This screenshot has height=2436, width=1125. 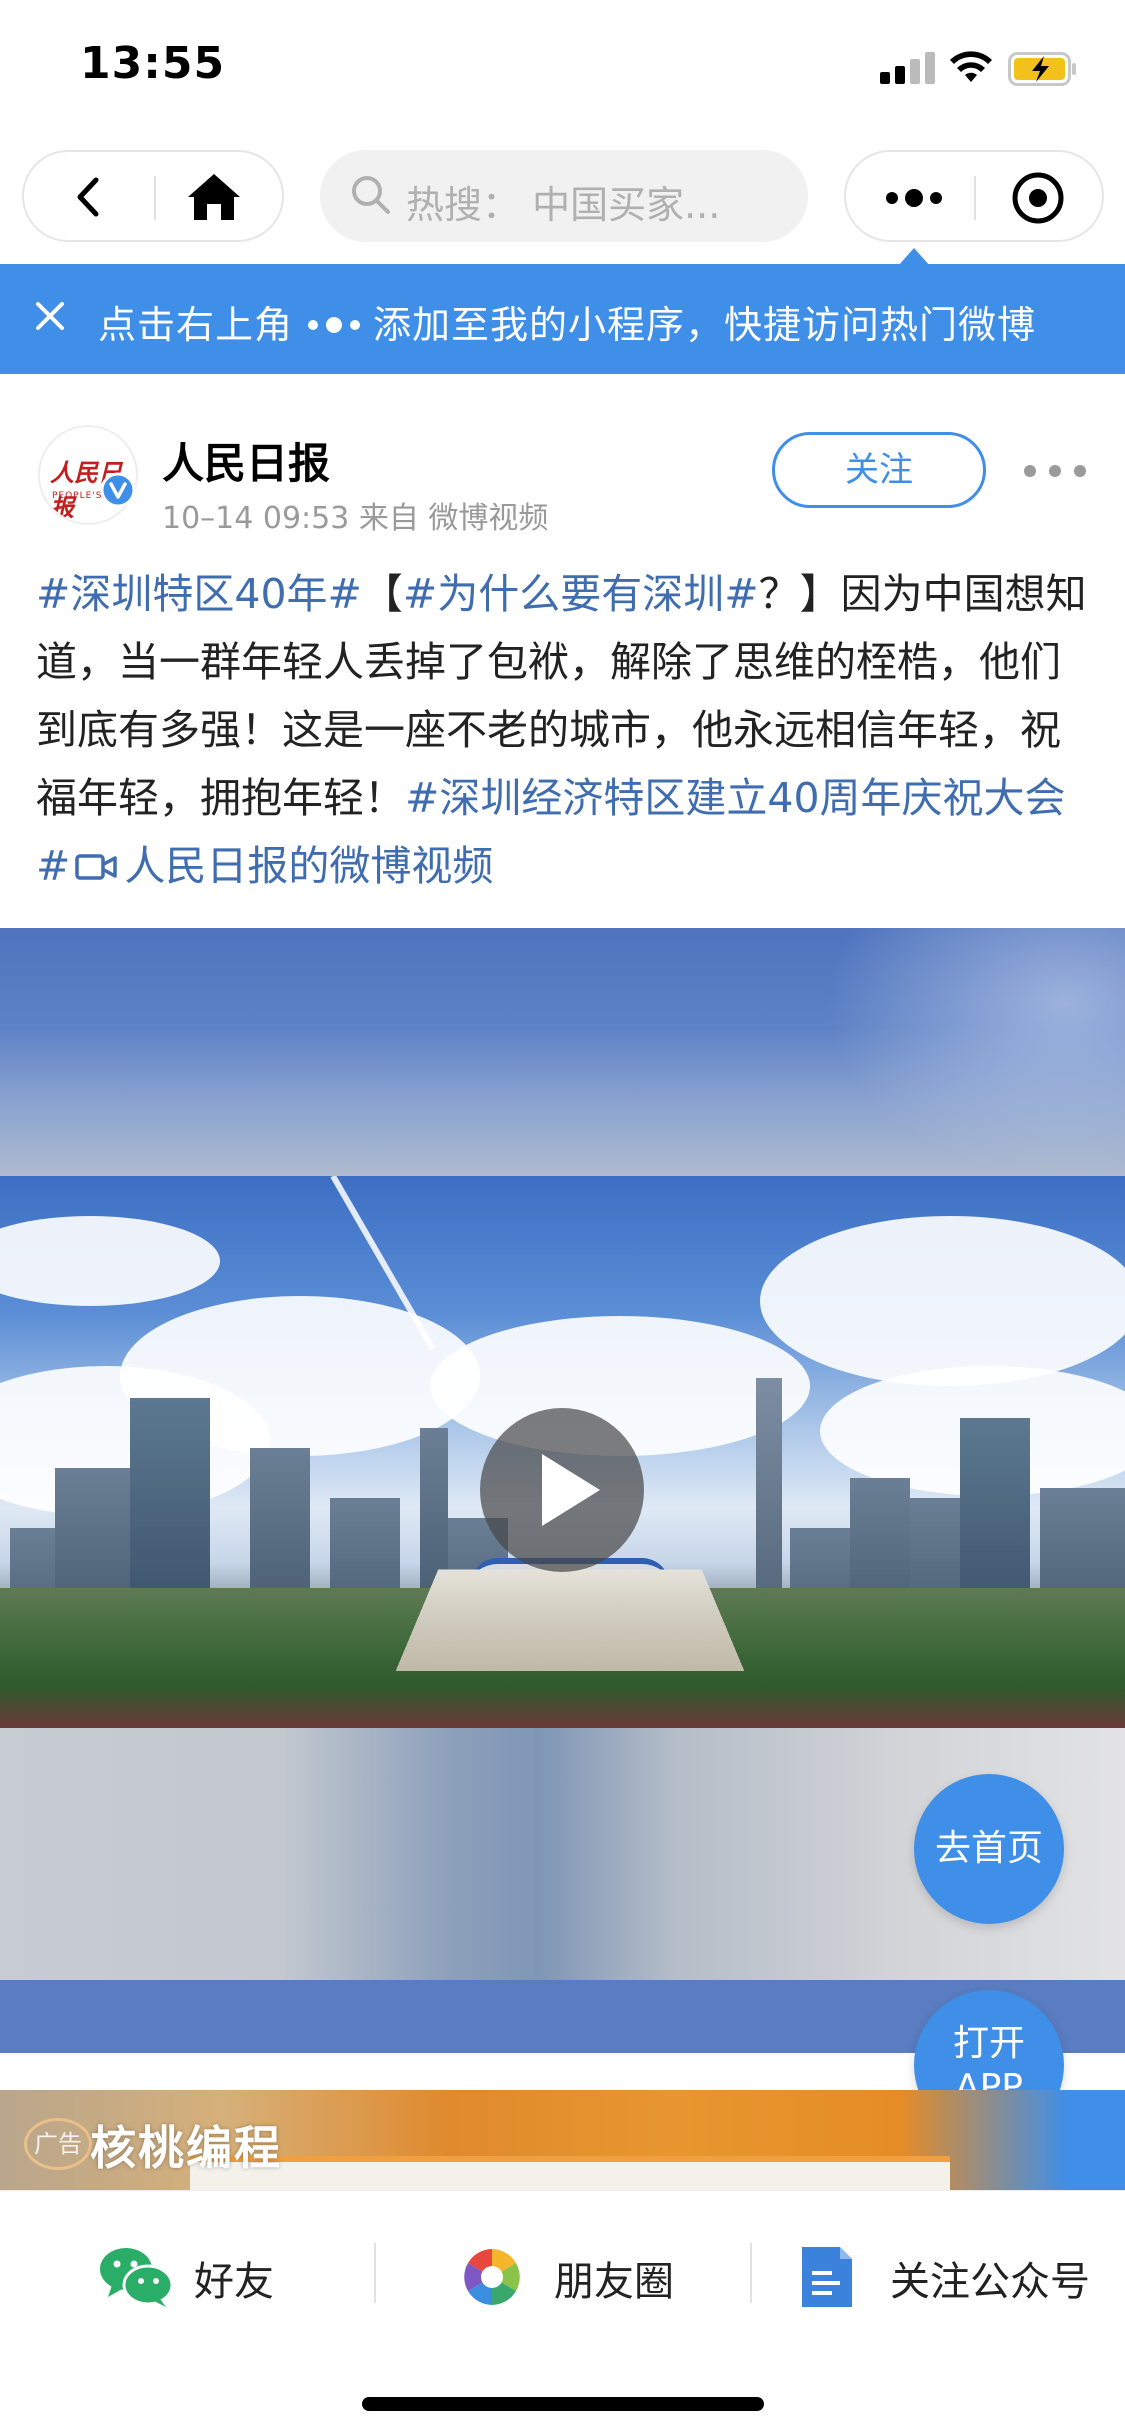 I want to click on wifi-icon, so click(x=971, y=66).